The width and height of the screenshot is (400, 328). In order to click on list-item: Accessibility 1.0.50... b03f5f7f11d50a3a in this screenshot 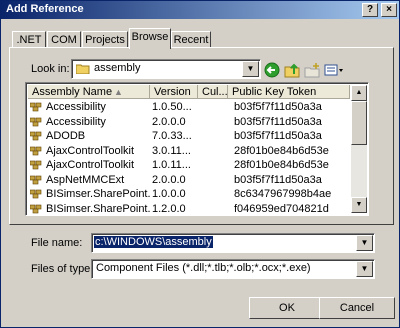, I will do `click(188, 107)`.